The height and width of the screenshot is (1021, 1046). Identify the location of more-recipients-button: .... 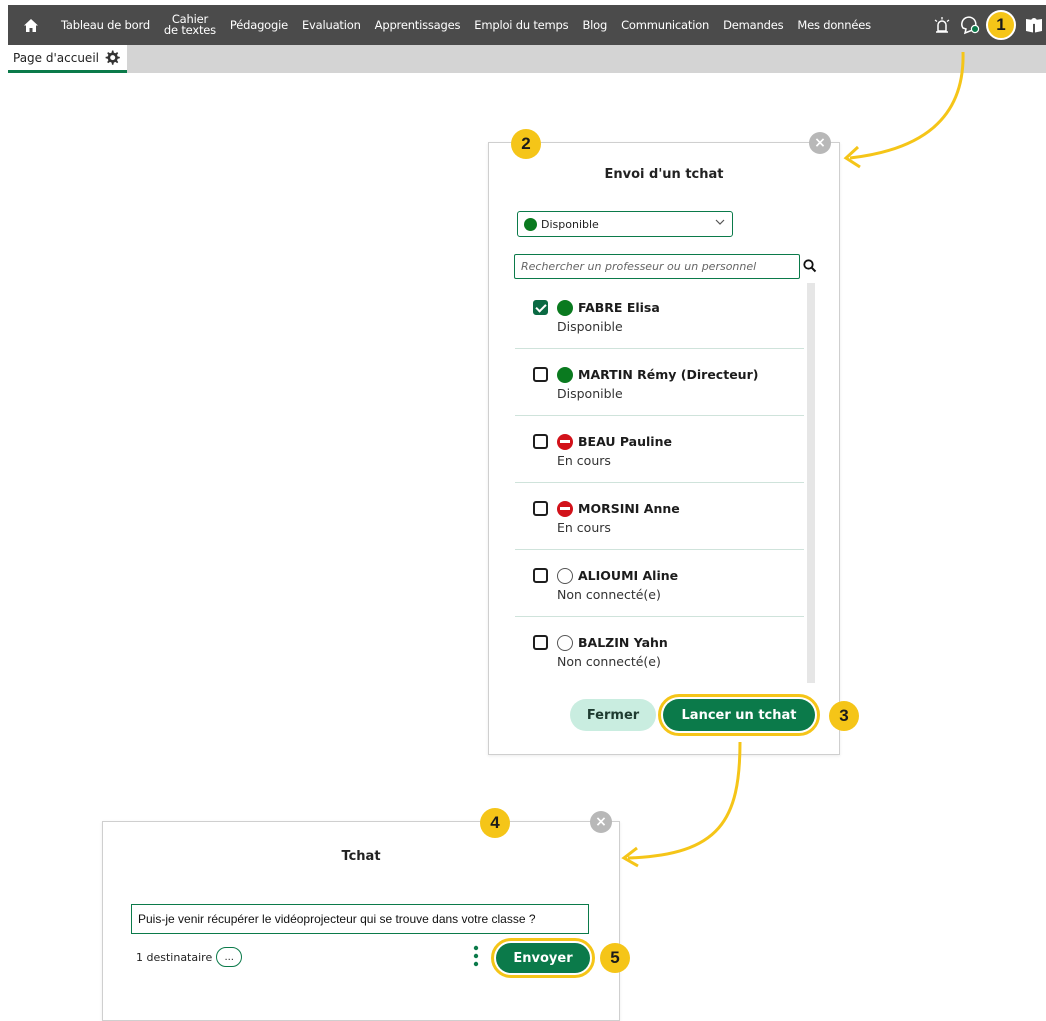
(229, 957).